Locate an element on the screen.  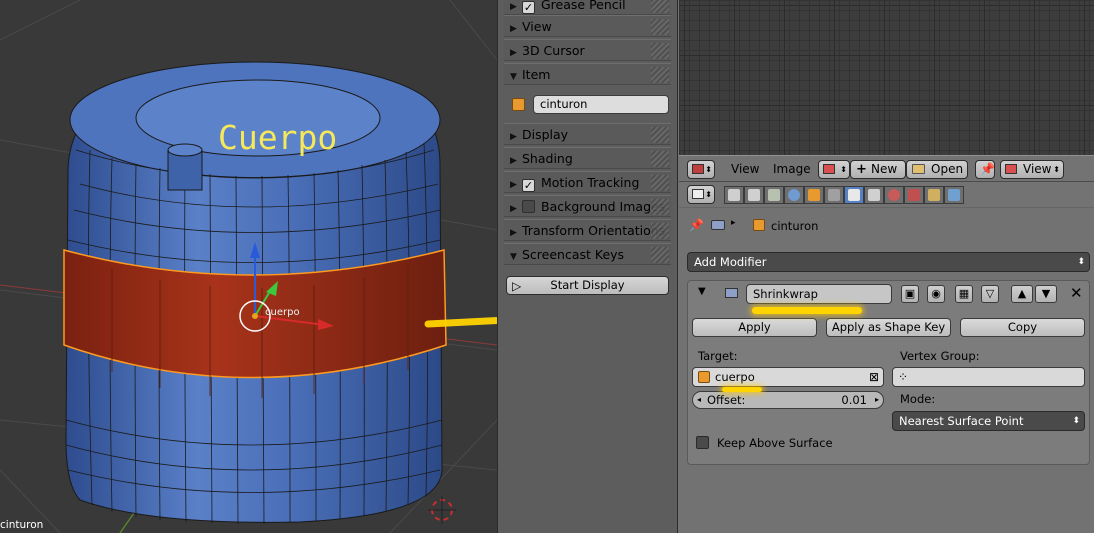
shrinkwrap-modifier-icon is located at coordinates (731, 293).